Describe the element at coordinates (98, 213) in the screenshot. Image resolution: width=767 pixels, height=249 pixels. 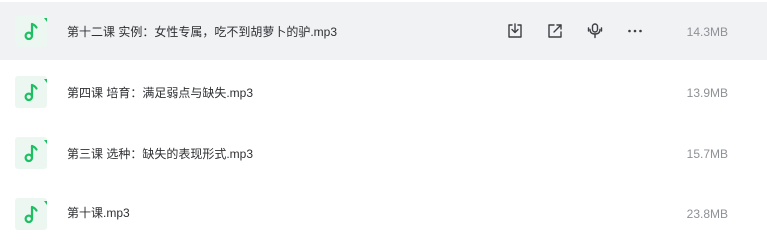
I see `file-name: 第十课.mp3` at that location.